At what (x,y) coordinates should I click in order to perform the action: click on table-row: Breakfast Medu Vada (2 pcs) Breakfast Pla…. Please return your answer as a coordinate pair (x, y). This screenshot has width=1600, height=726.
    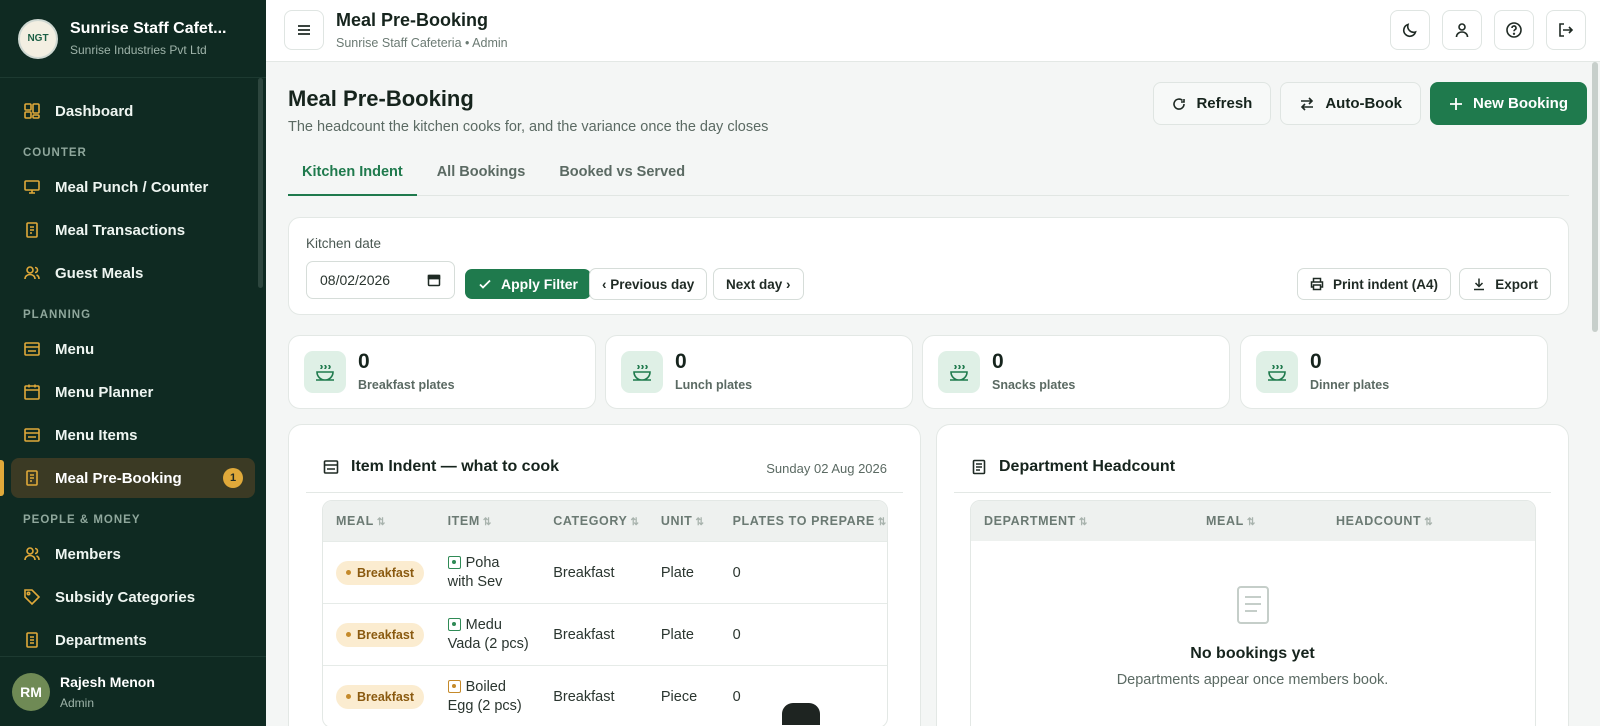
    Looking at the image, I should click on (605, 634).